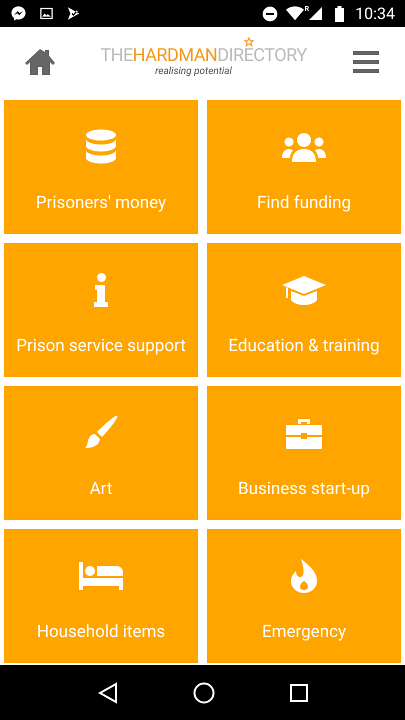 This screenshot has width=405, height=720. I want to click on category-tile: Business start-up, so click(304, 453).